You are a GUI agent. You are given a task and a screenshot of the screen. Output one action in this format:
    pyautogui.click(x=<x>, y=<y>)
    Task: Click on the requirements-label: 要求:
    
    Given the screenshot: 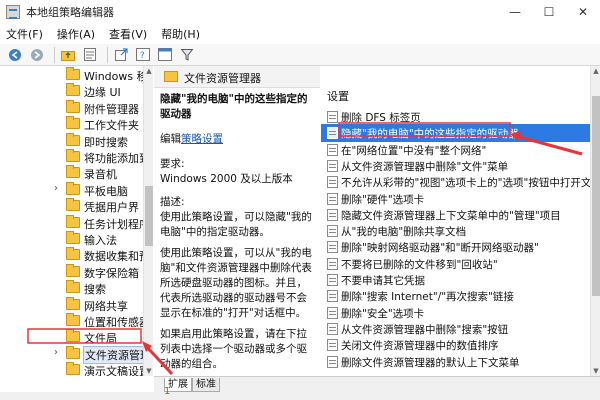 What is the action you would take?
    pyautogui.click(x=172, y=164)
    